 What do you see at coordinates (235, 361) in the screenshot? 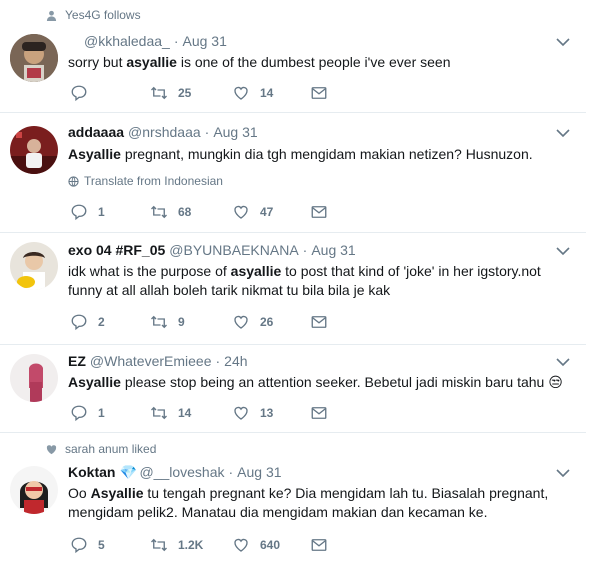
I see `timestamp: 24h` at bounding box center [235, 361].